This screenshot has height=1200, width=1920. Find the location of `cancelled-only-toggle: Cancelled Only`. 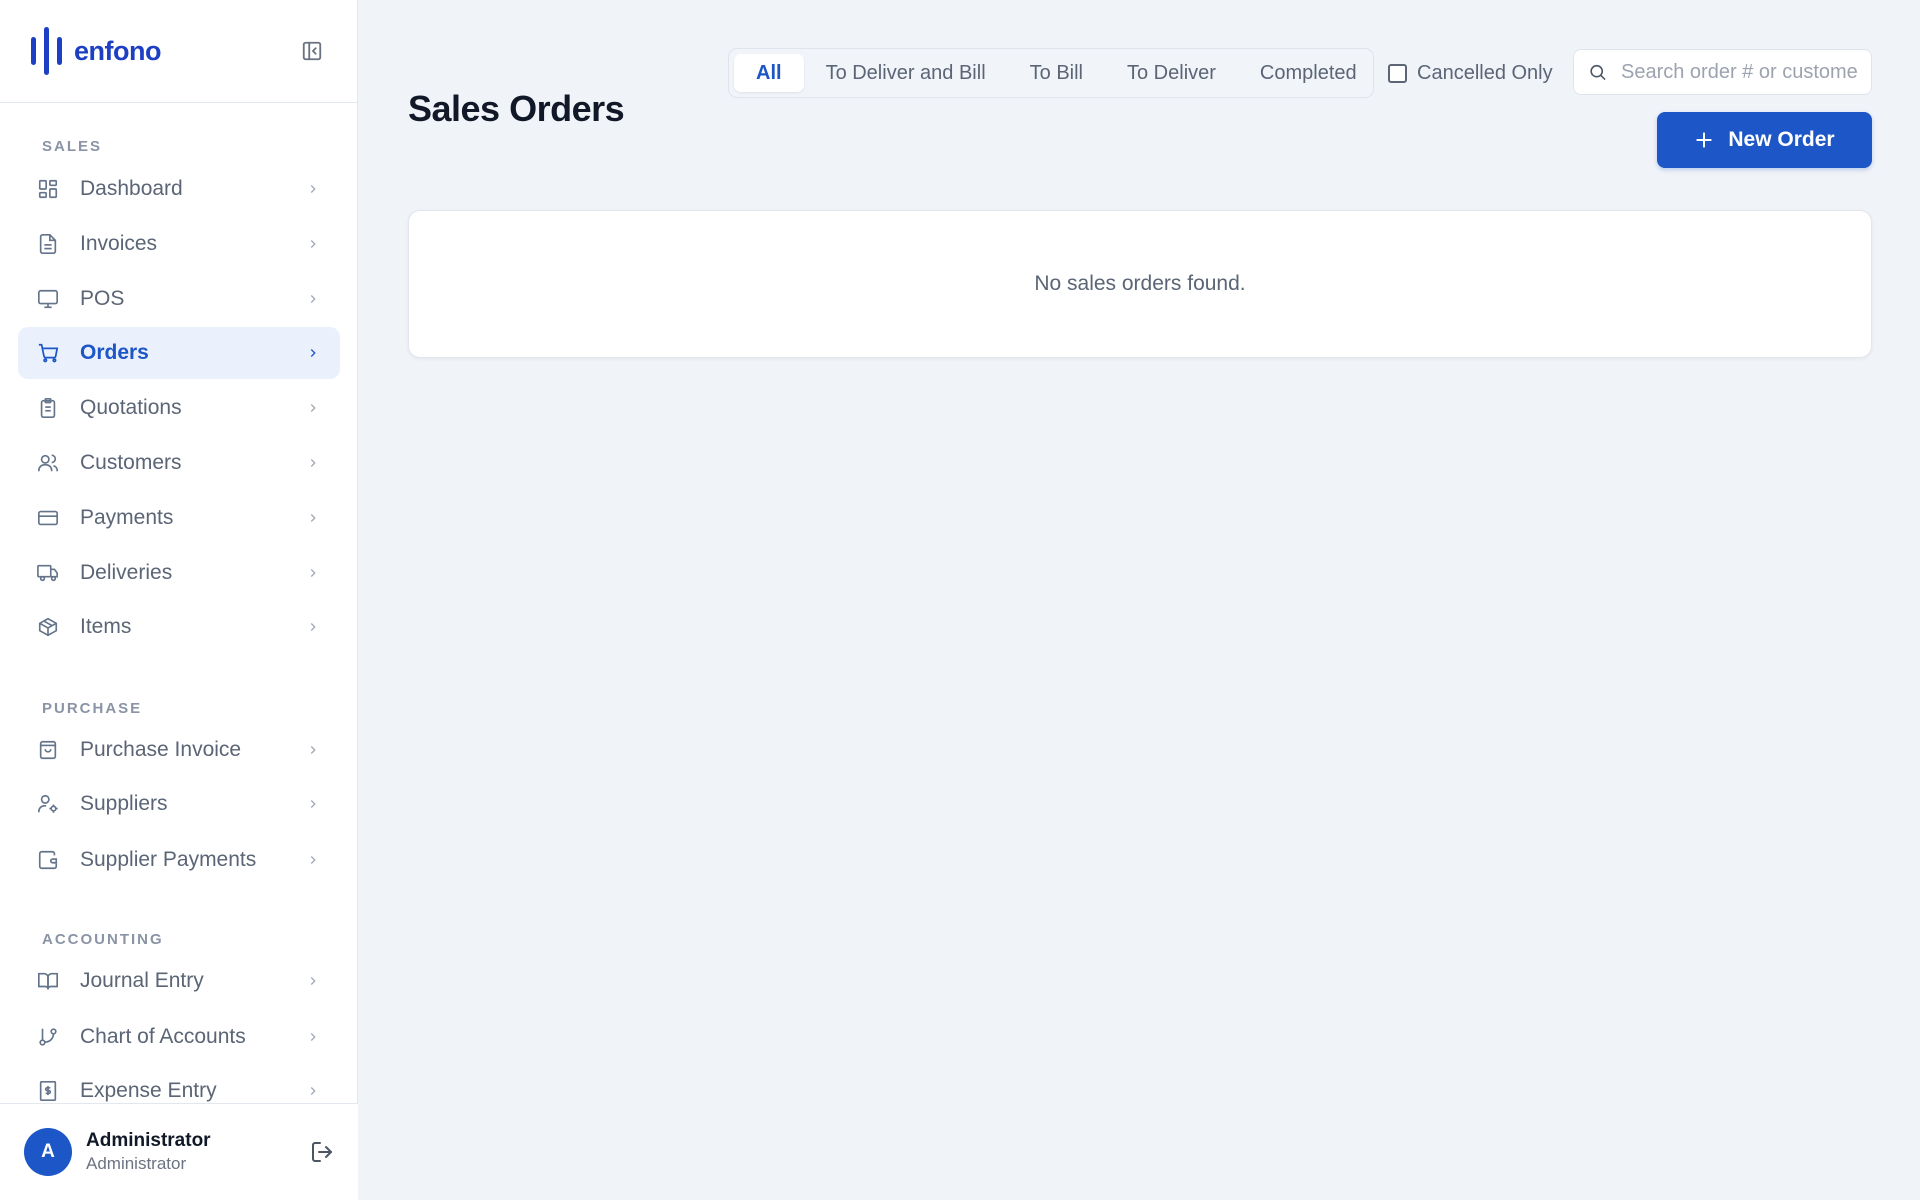

cancelled-only-toggle: Cancelled Only is located at coordinates (1470, 73).